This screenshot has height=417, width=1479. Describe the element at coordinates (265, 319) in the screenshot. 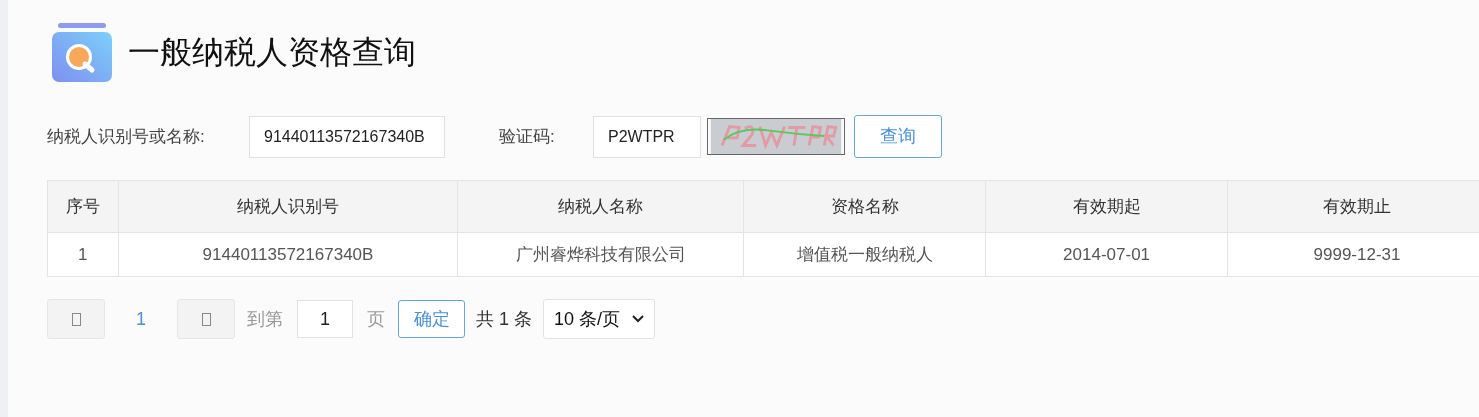

I see `goto-label: 到第` at that location.